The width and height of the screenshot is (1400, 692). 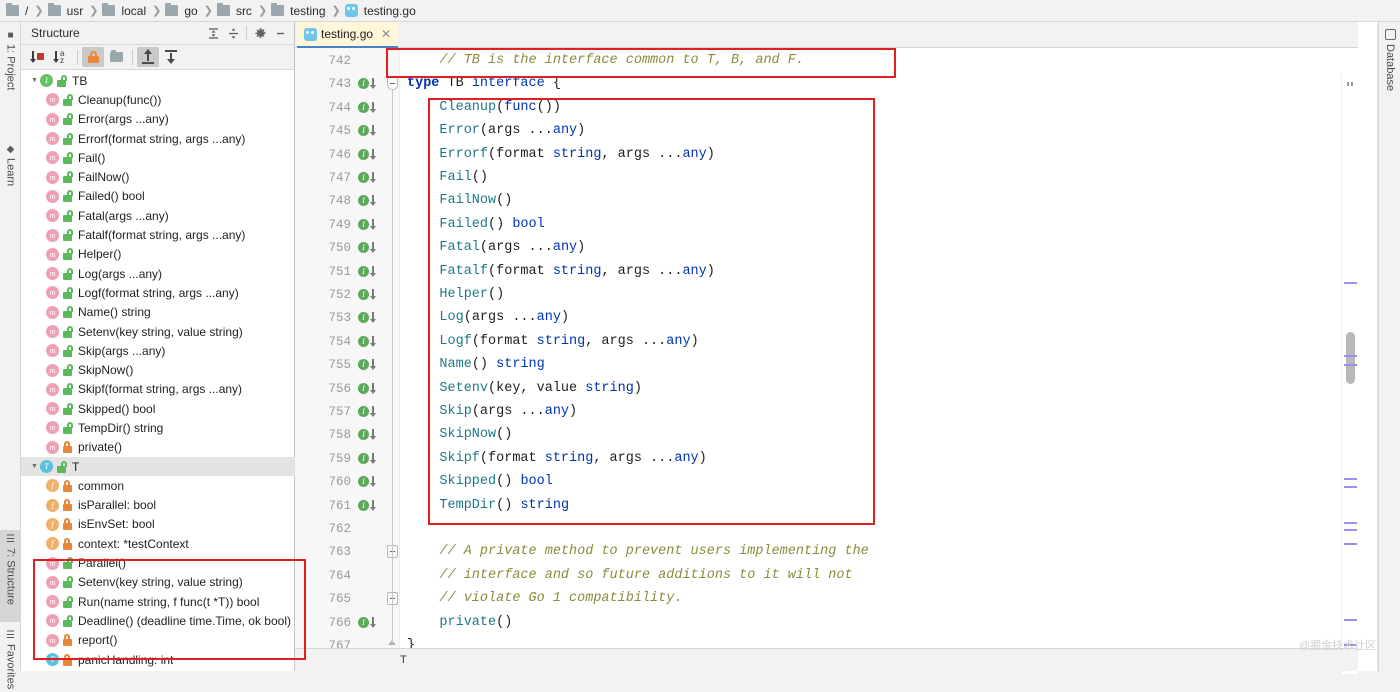 What do you see at coordinates (158, 485) in the screenshot?
I see `tree-row: f common` at bounding box center [158, 485].